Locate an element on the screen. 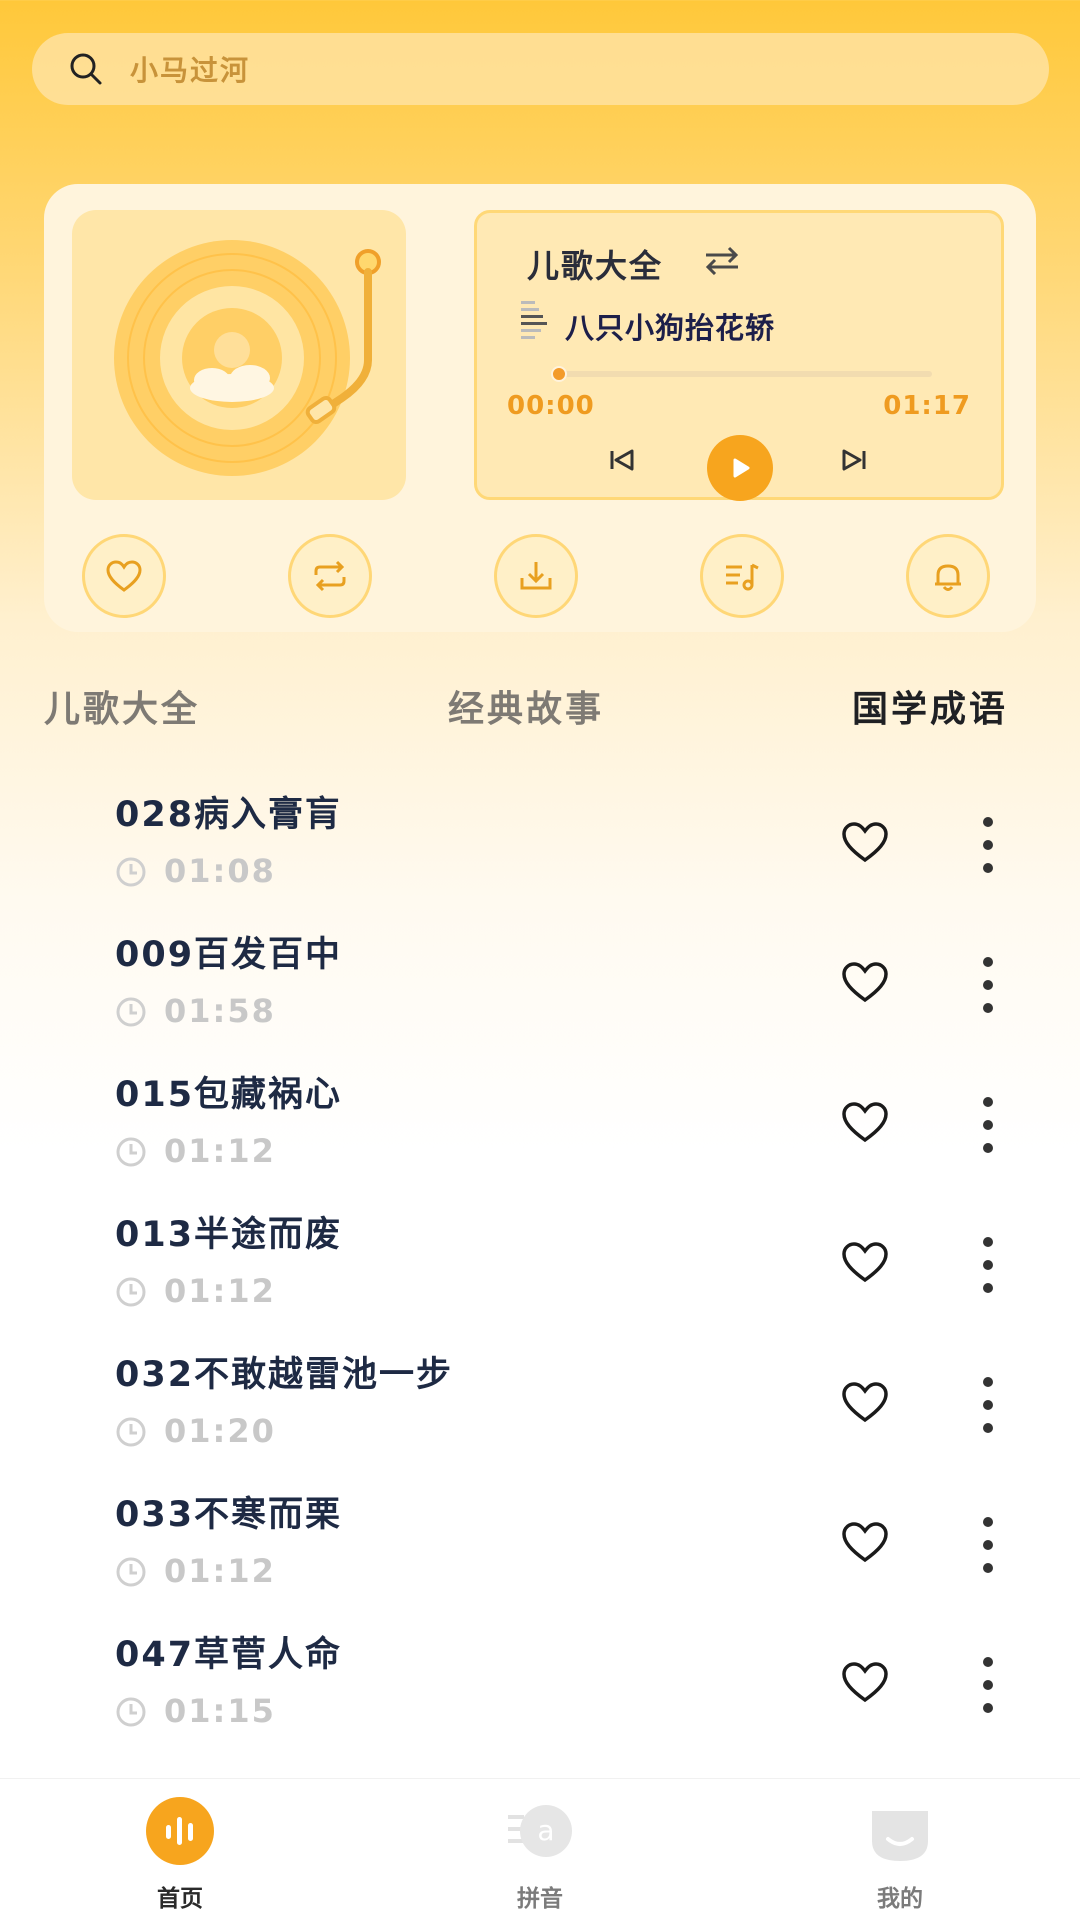  list-item: 013半途而废 01:12 is located at coordinates (540, 1276).